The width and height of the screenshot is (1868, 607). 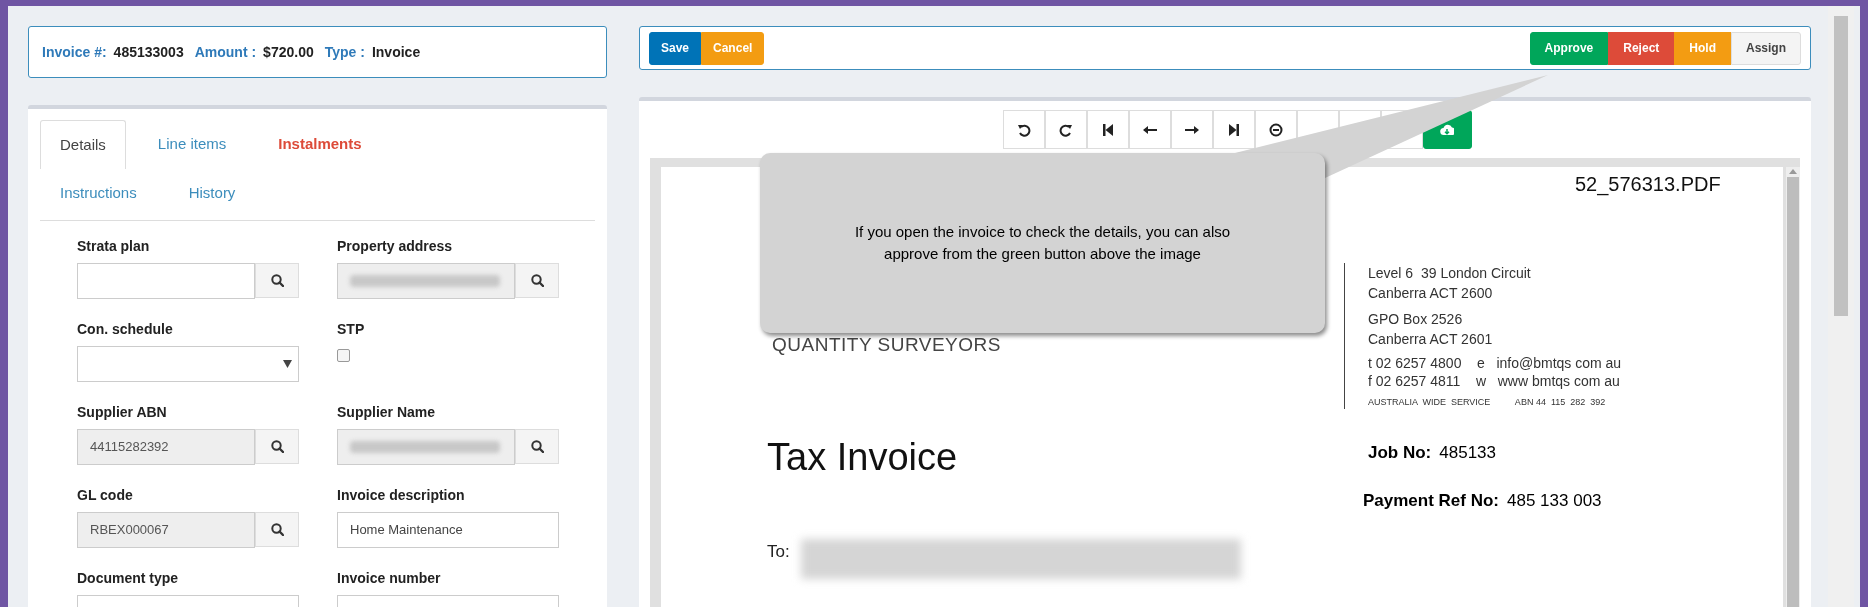 I want to click on tab: Details, so click(x=83, y=145).